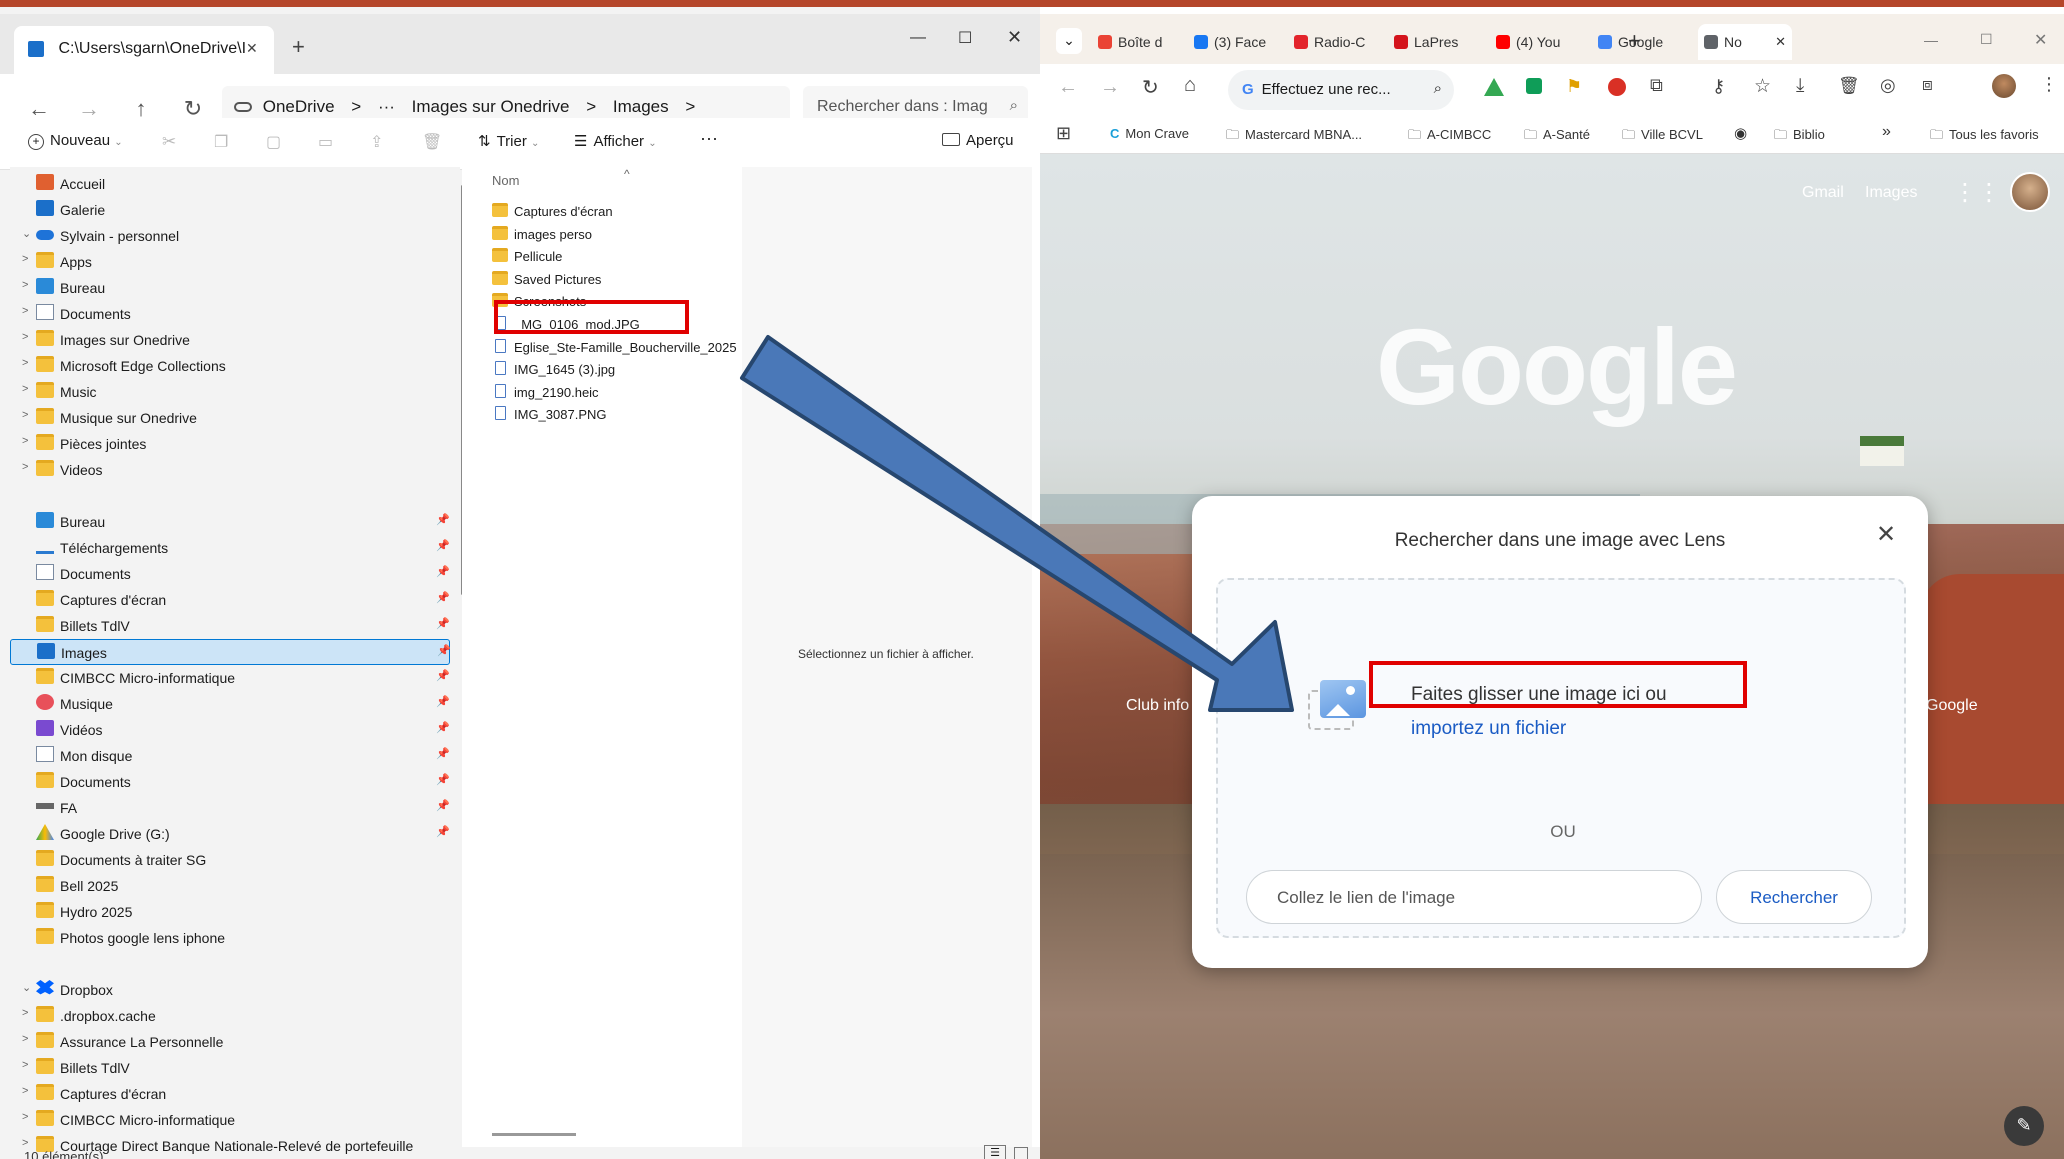  I want to click on drag-arrow-annotation, so click(1017, 523).